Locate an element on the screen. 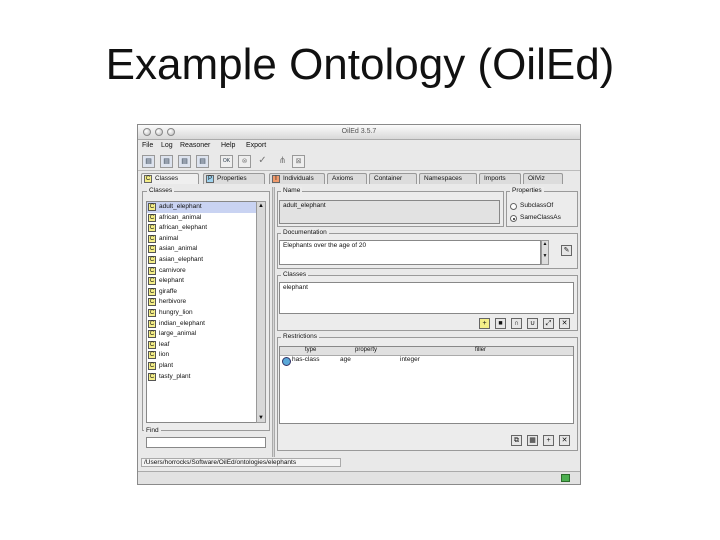  tab-label: Individuals is located at coordinates (298, 178).